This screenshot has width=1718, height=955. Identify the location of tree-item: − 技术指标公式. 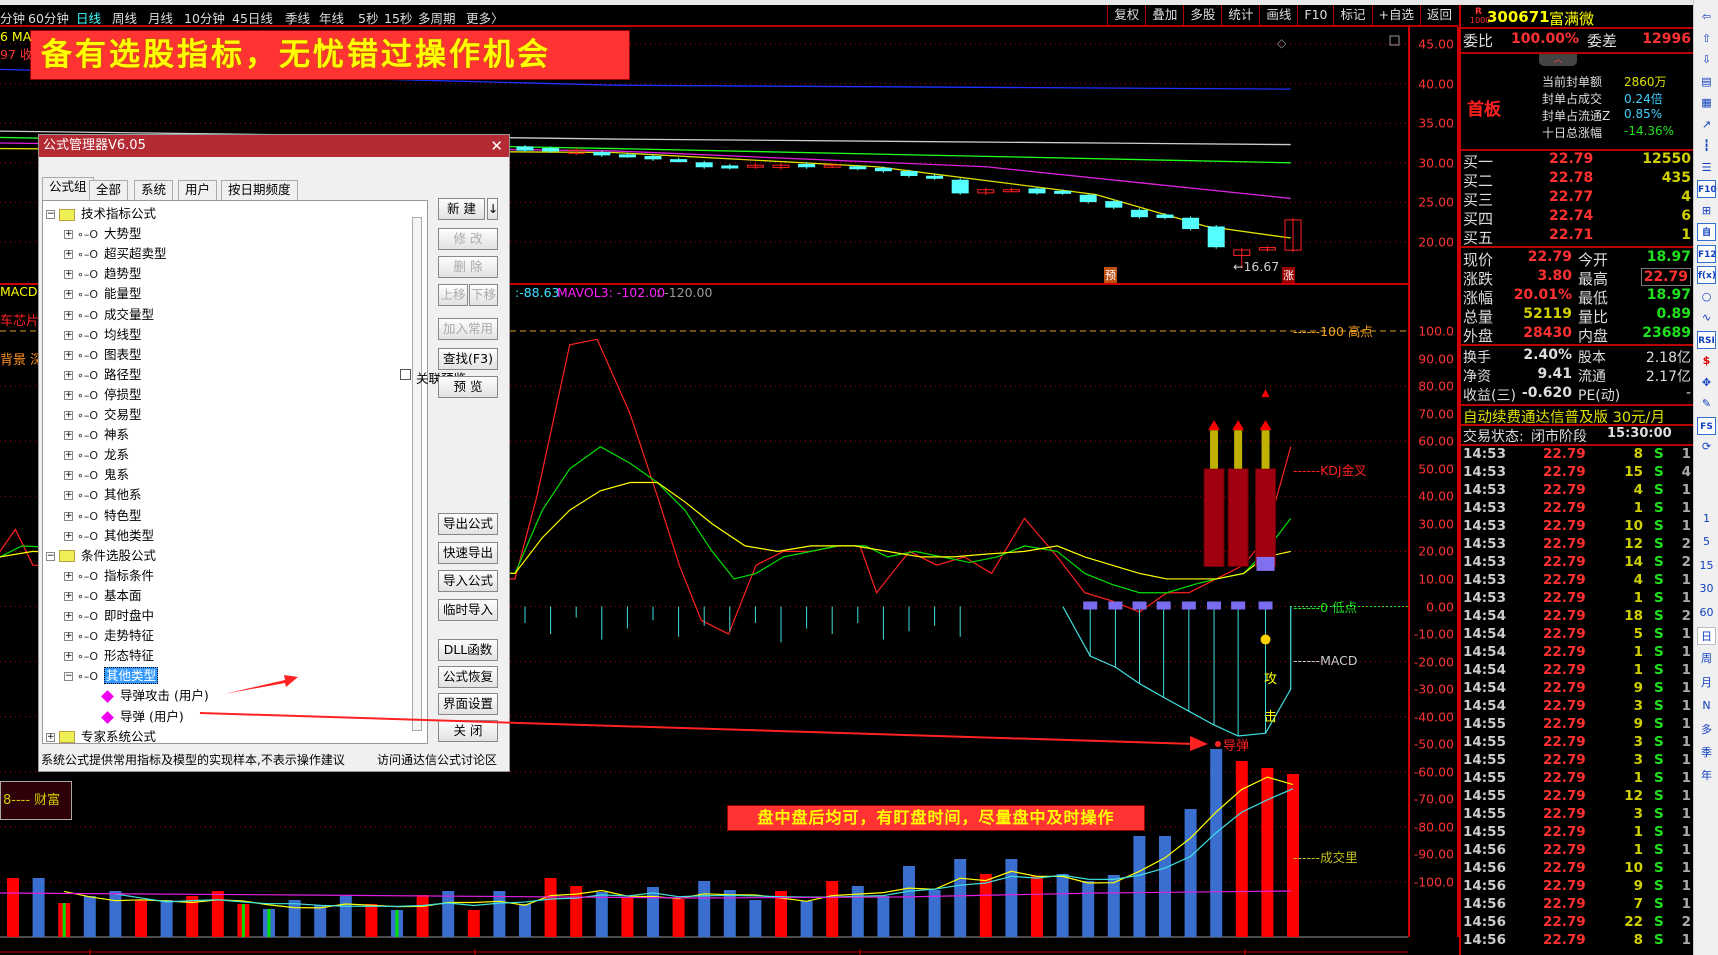
(101, 214).